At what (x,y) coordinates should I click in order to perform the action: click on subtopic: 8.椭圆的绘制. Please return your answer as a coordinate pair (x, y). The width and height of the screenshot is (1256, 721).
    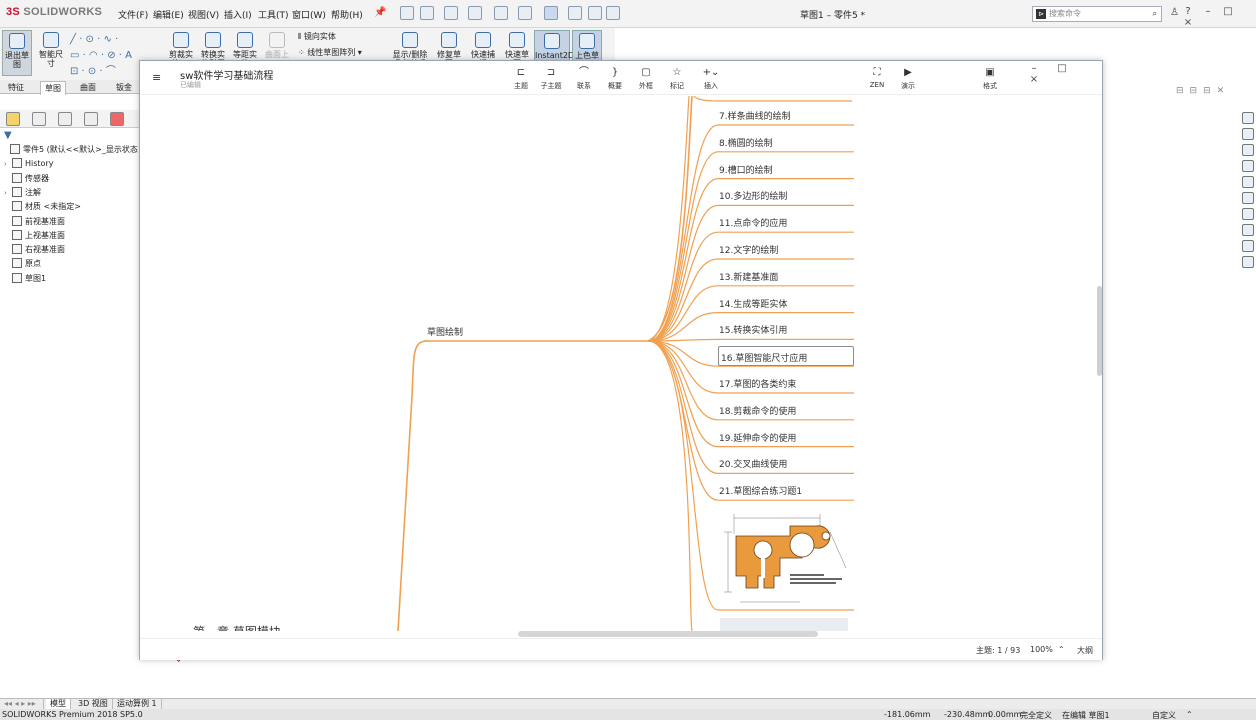
    Looking at the image, I should click on (786, 142).